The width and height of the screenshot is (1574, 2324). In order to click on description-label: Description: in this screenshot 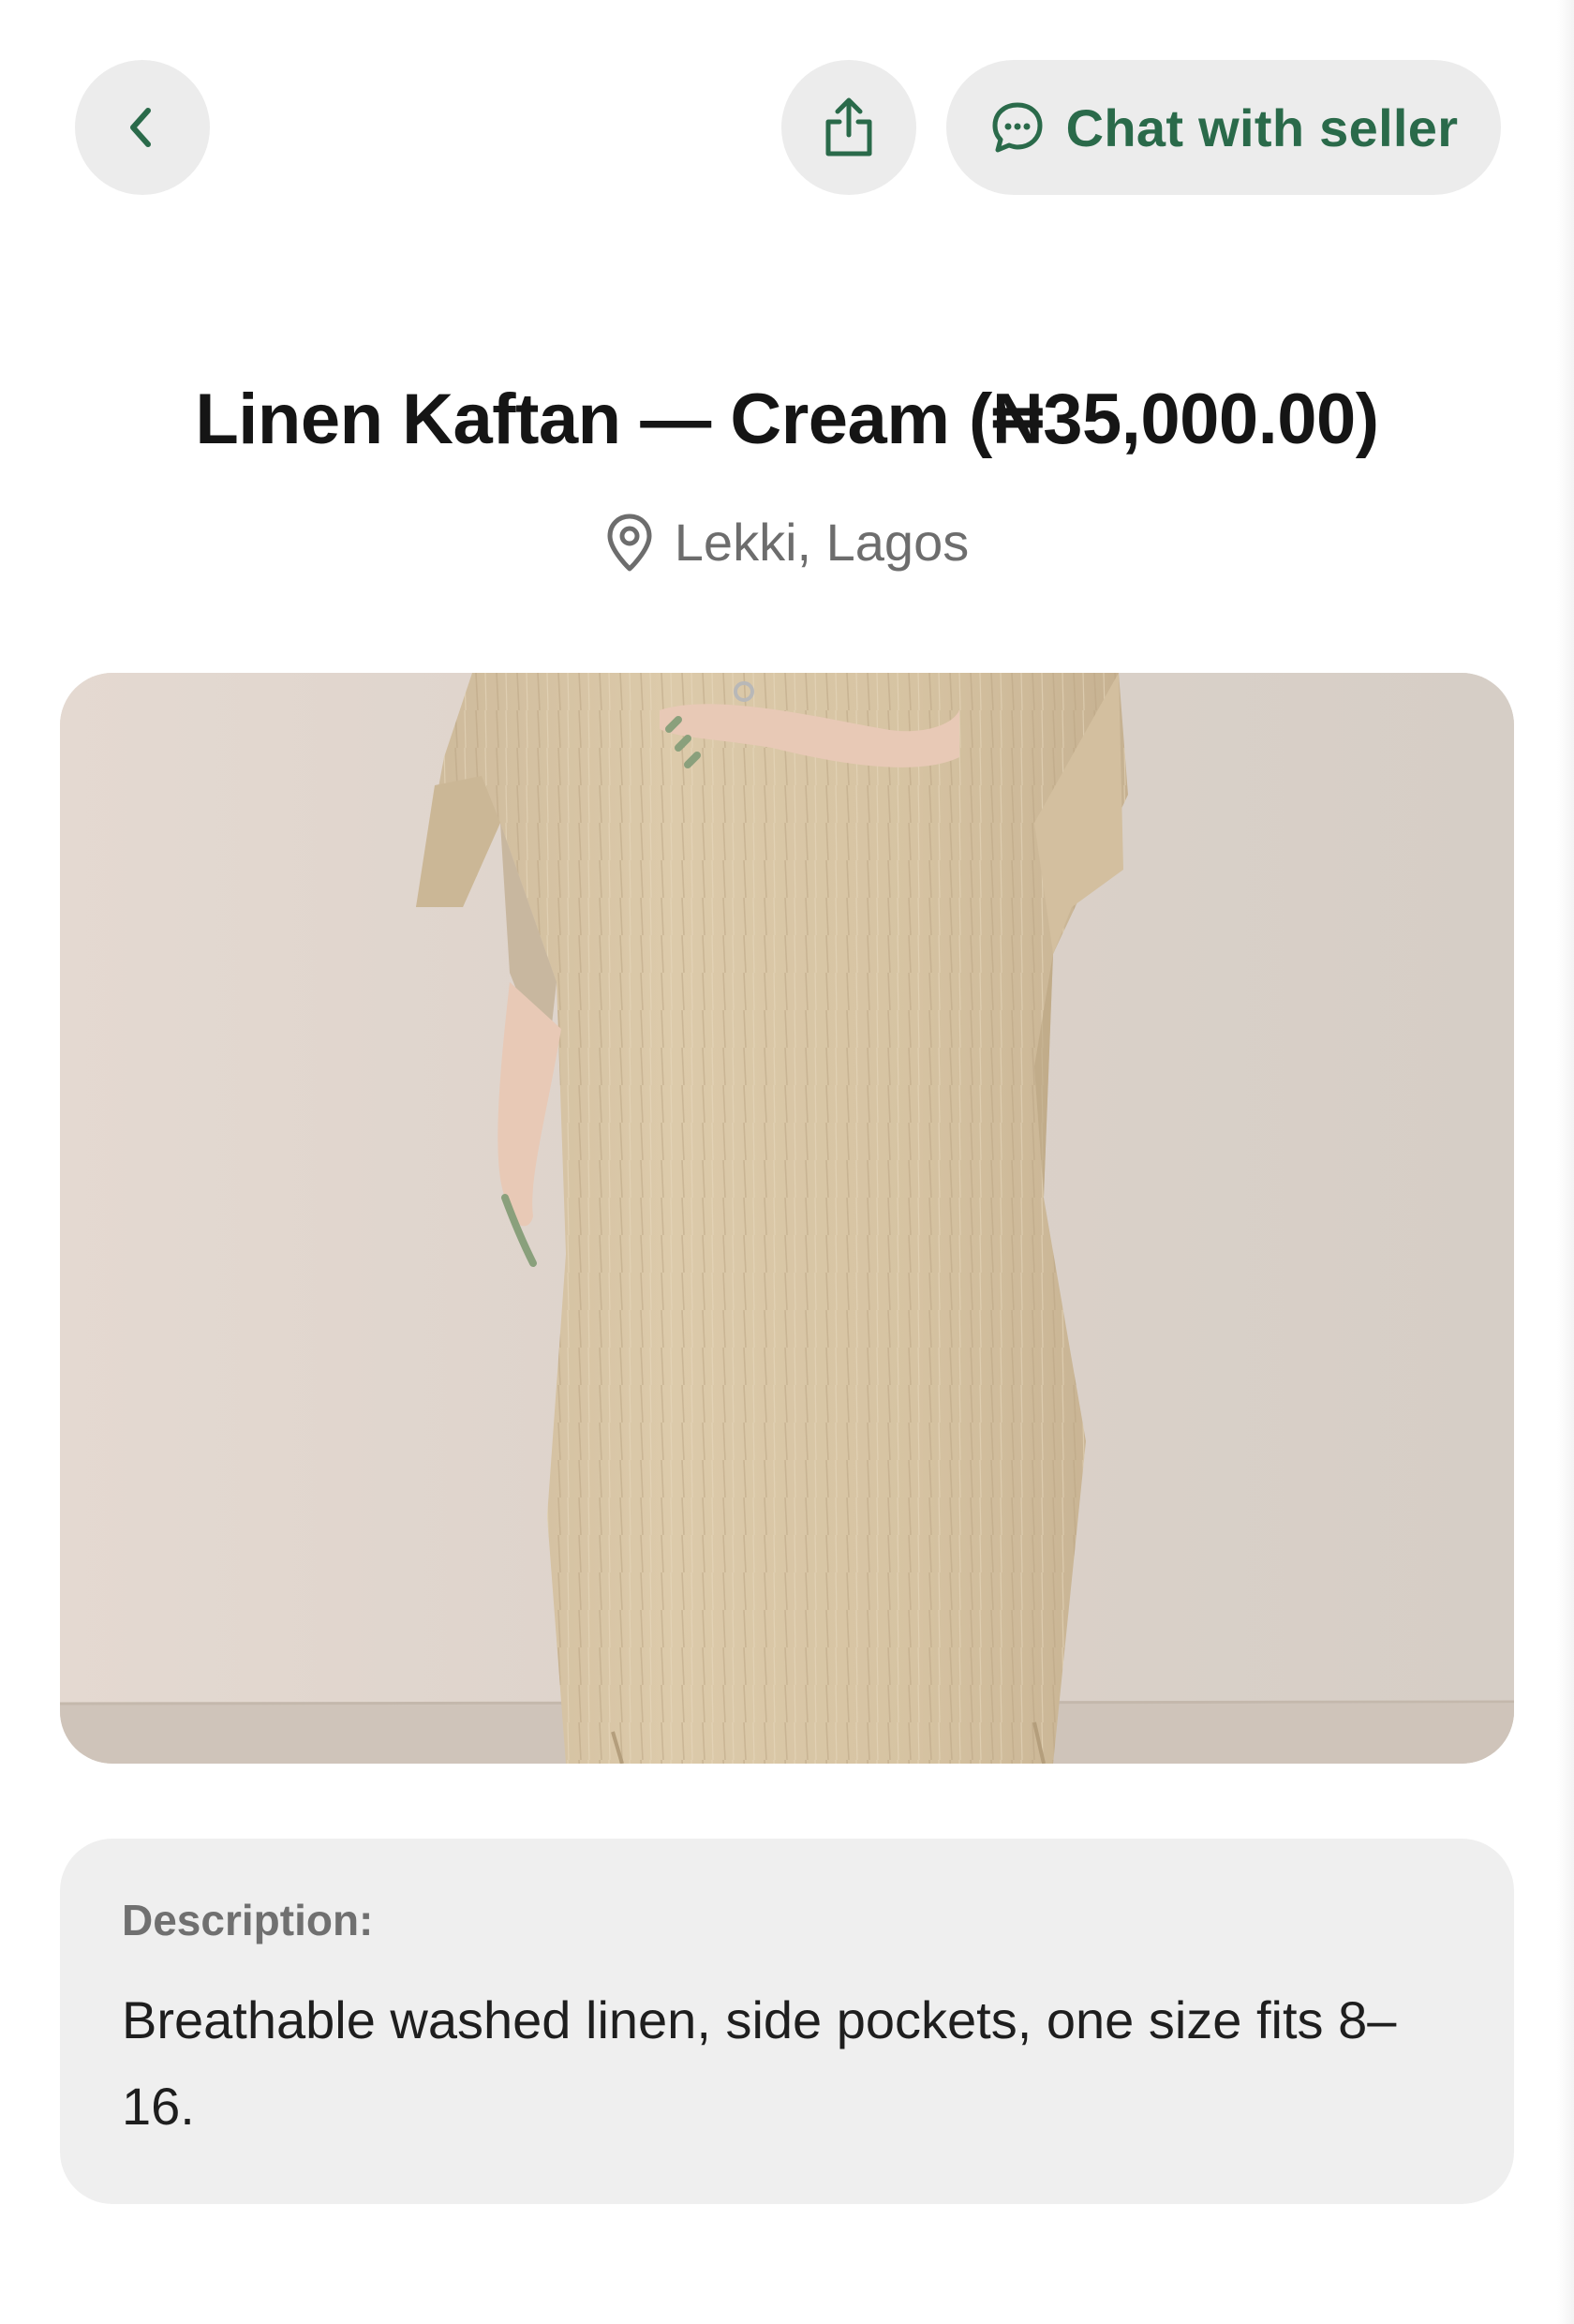, I will do `click(248, 1920)`.